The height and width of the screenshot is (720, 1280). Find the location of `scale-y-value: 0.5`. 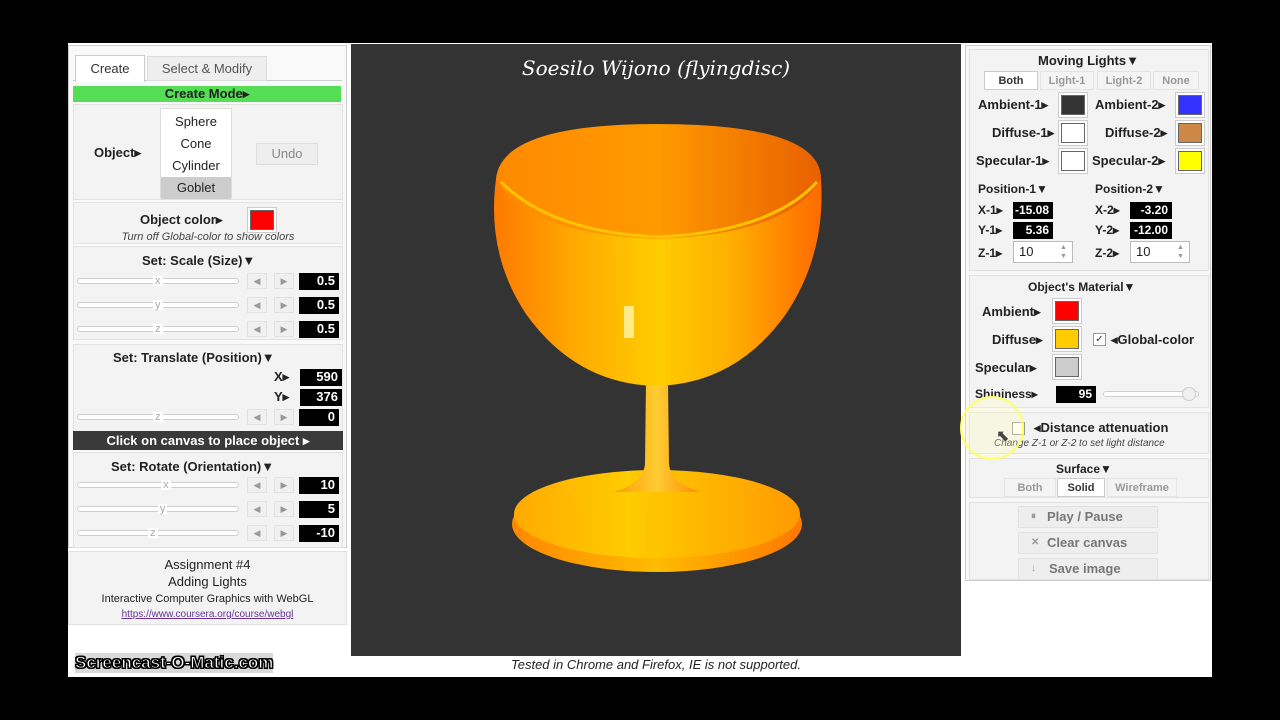

scale-y-value: 0.5 is located at coordinates (319, 305).